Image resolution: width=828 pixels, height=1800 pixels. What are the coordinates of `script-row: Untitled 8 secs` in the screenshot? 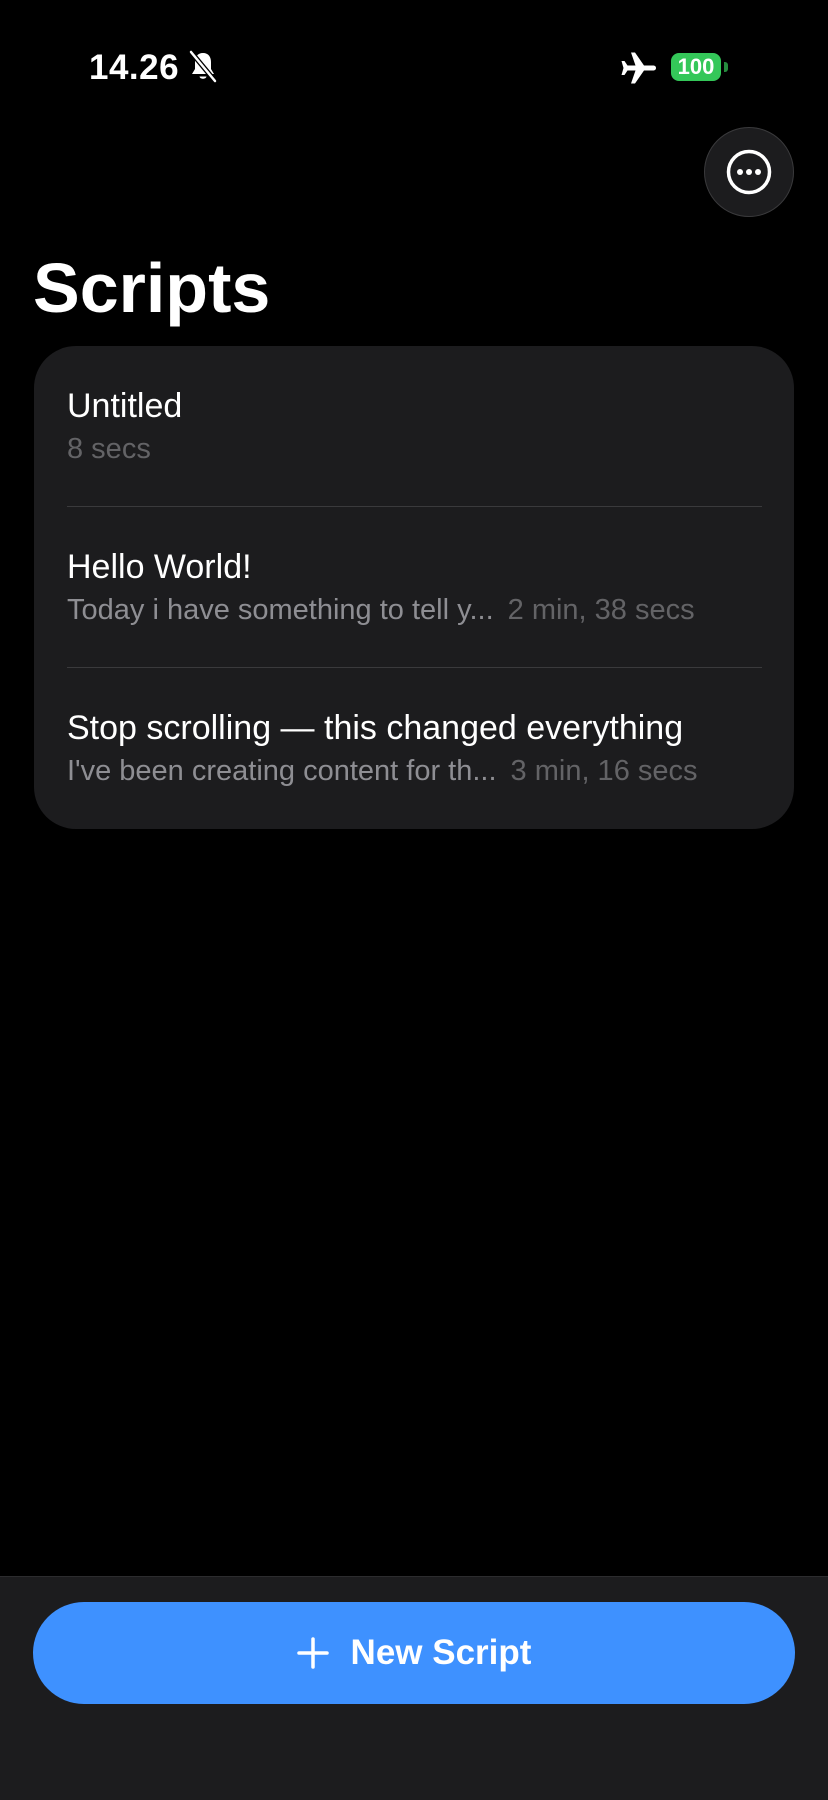 It's located at (414, 426).